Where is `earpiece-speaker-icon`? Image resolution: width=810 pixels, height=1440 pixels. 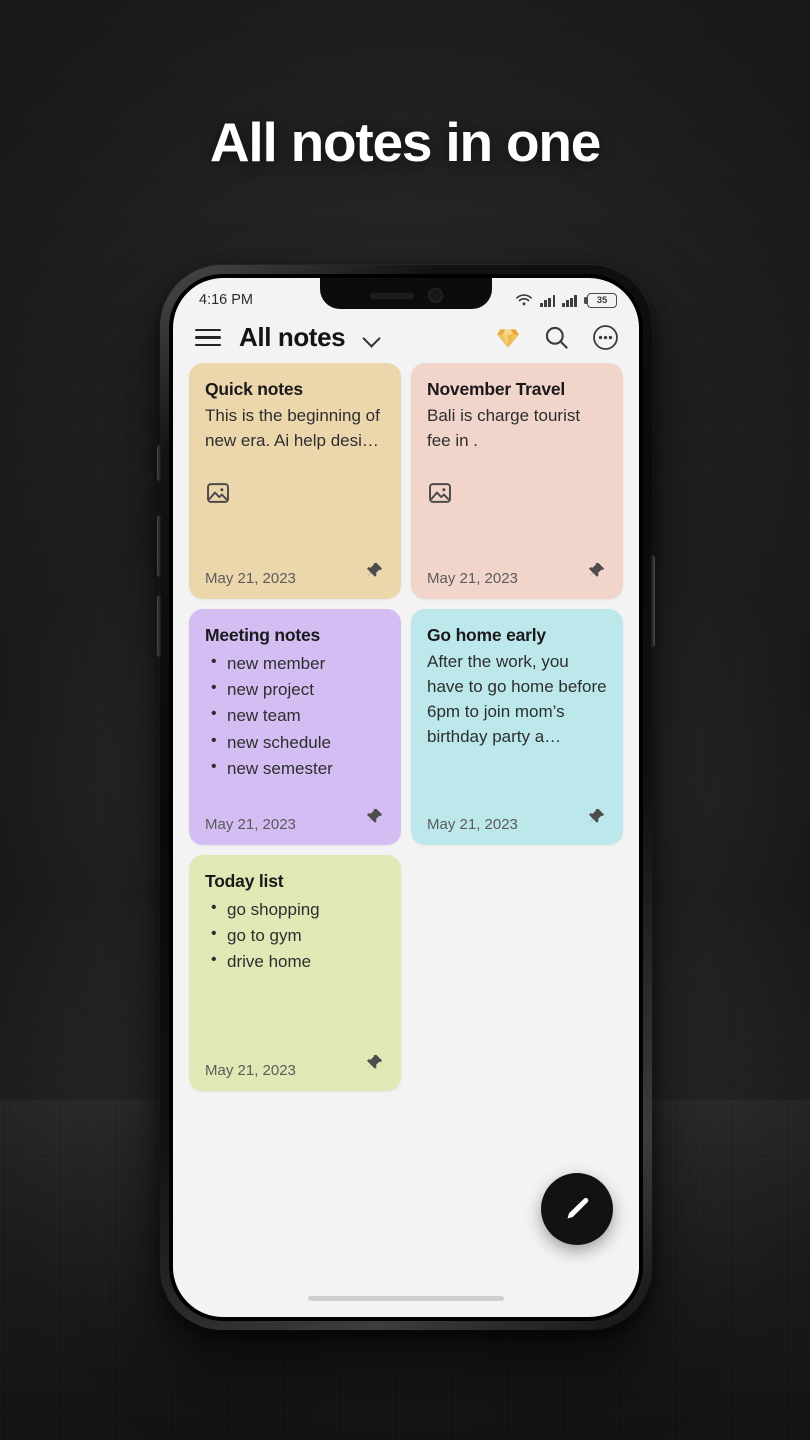 earpiece-speaker-icon is located at coordinates (391, 295).